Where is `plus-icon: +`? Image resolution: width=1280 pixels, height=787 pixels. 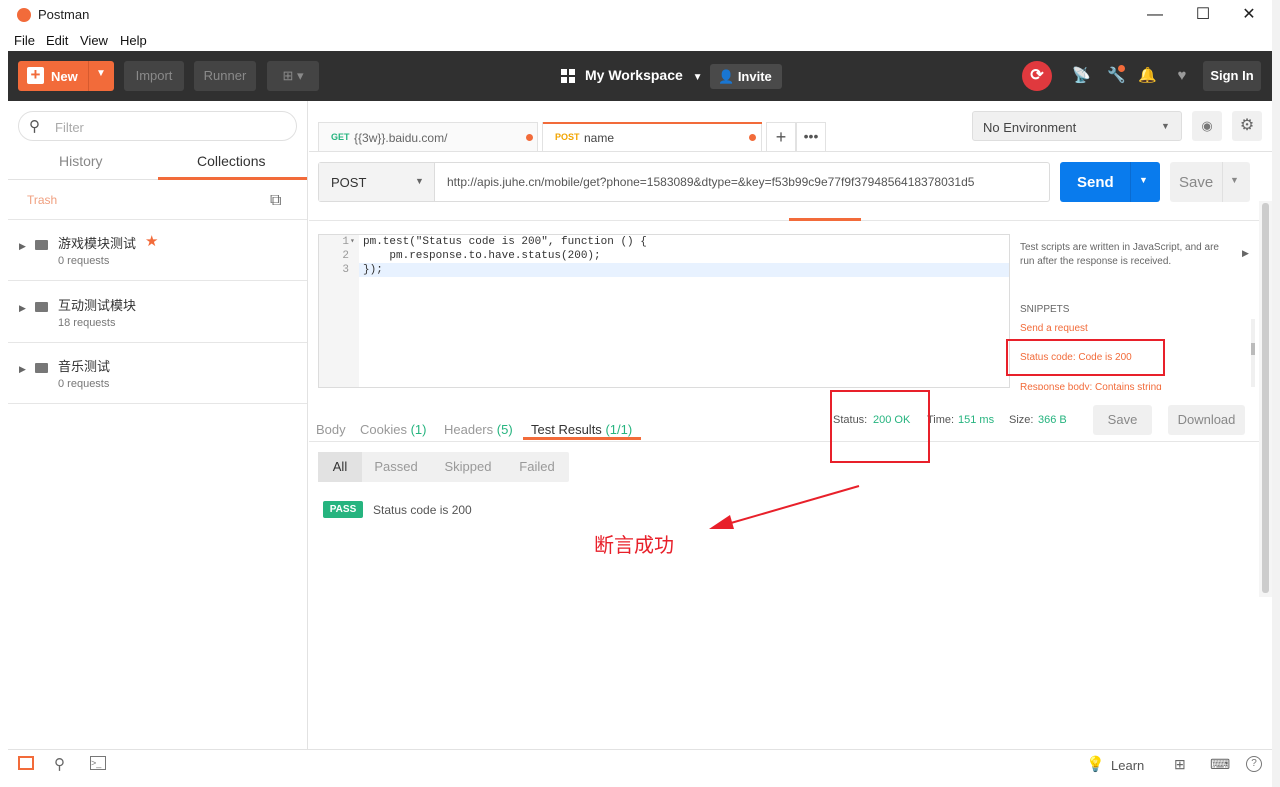
plus-icon: + is located at coordinates (35, 75).